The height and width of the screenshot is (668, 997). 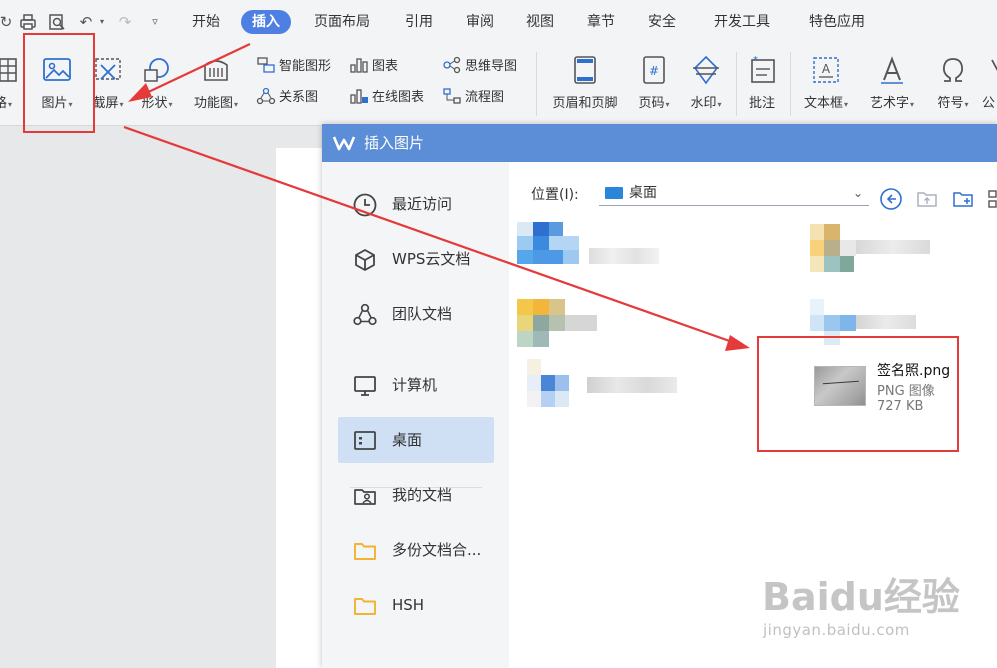 What do you see at coordinates (452, 96) in the screenshot?
I see `flowchart-icon` at bounding box center [452, 96].